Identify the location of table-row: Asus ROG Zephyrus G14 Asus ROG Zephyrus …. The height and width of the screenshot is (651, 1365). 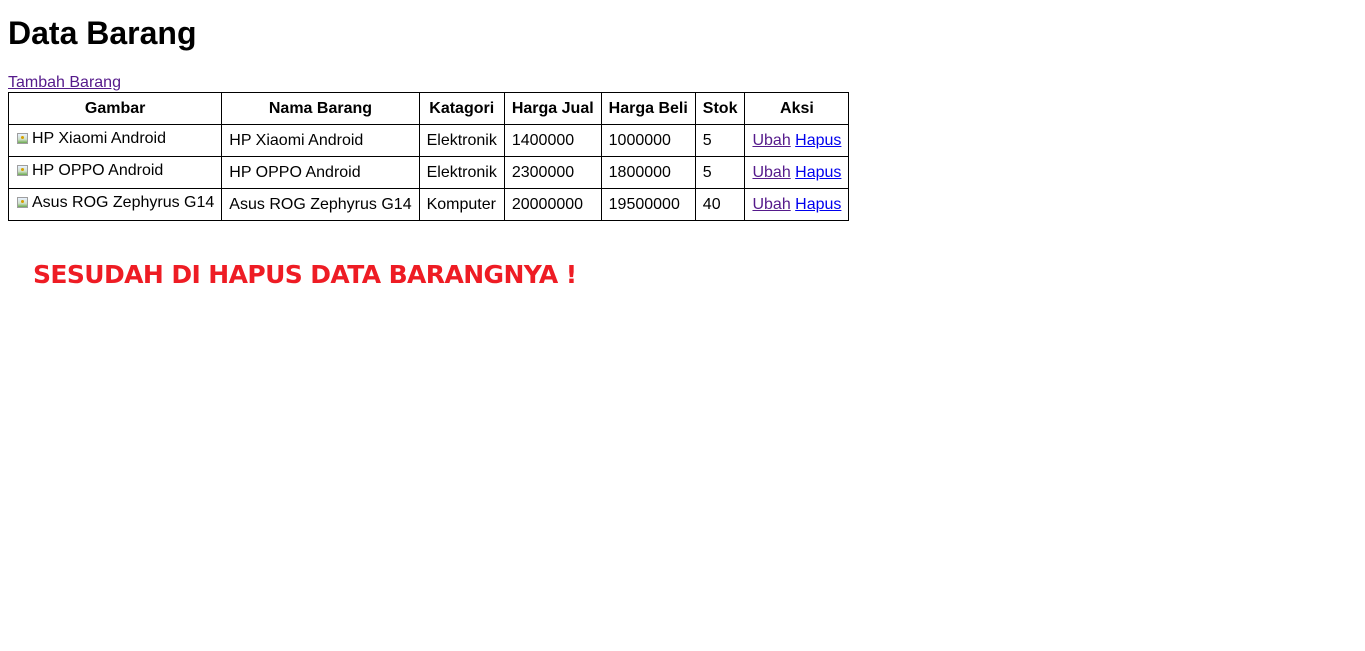
(428, 204).